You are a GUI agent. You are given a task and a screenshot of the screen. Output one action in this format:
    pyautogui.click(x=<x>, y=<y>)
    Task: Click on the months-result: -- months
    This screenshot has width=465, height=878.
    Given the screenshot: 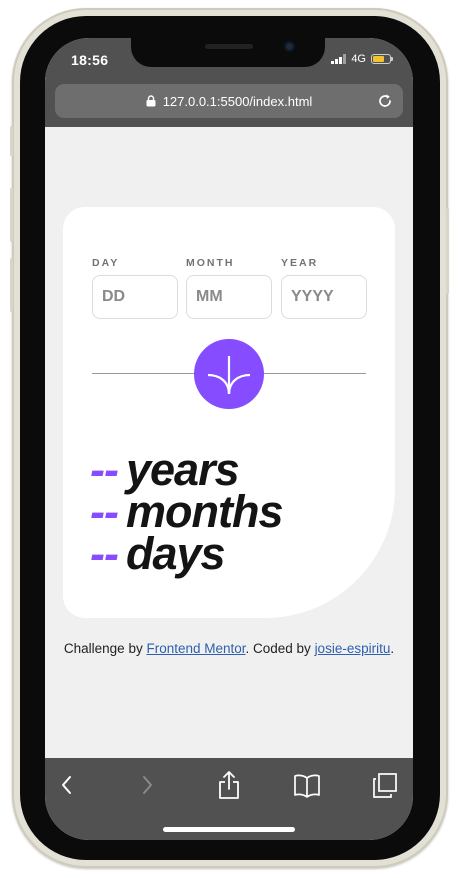 What is the action you would take?
    pyautogui.click(x=186, y=511)
    